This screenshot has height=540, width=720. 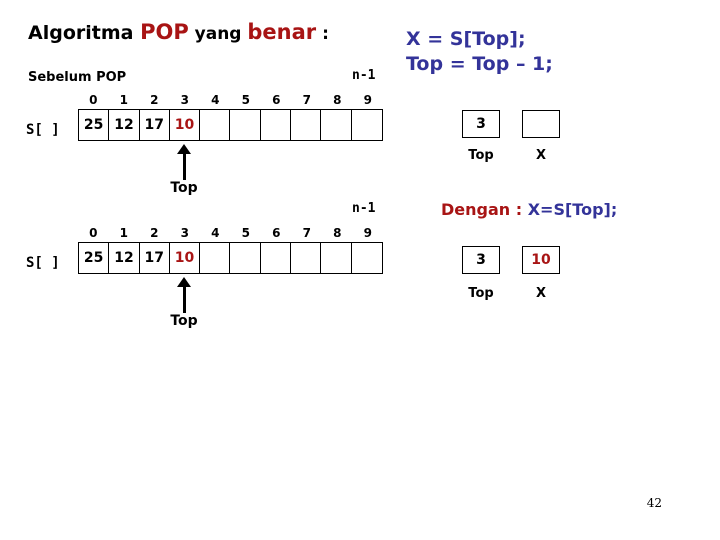 What do you see at coordinates (322, 34) in the screenshot?
I see `title-part-3: :` at bounding box center [322, 34].